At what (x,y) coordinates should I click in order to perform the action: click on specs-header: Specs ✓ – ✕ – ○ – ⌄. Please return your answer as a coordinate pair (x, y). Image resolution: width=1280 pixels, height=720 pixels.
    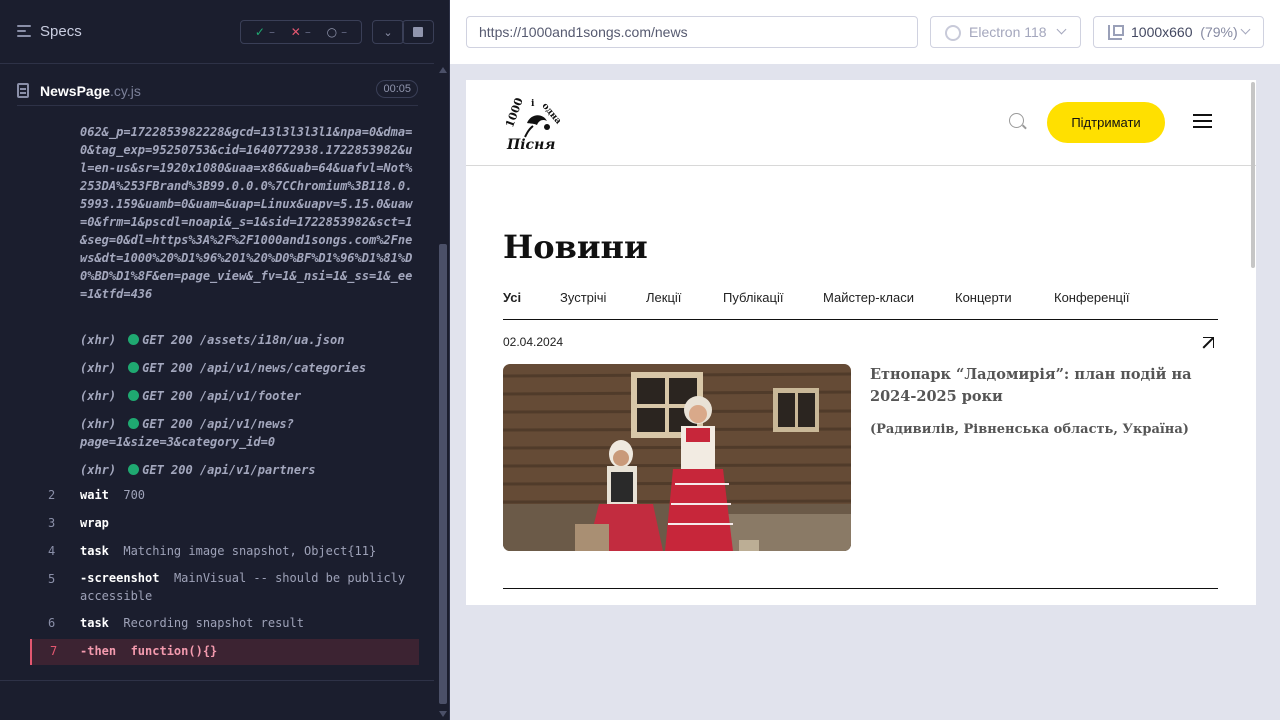
    Looking at the image, I should click on (217, 32).